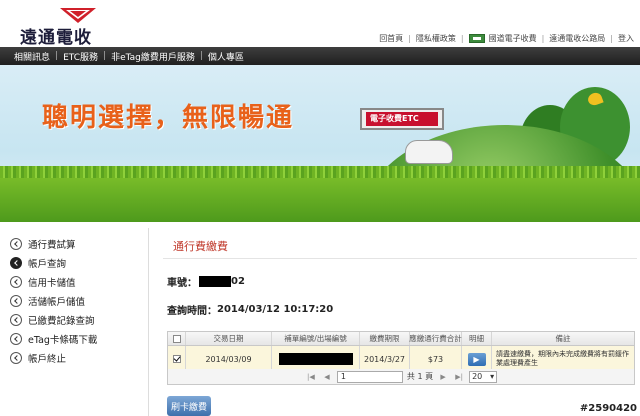 This screenshot has height=416, width=640. What do you see at coordinates (400, 258) in the screenshot?
I see `divider` at bounding box center [400, 258].